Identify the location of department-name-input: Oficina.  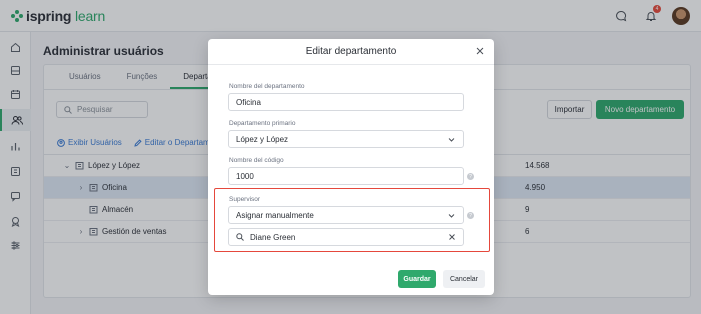
(346, 102).